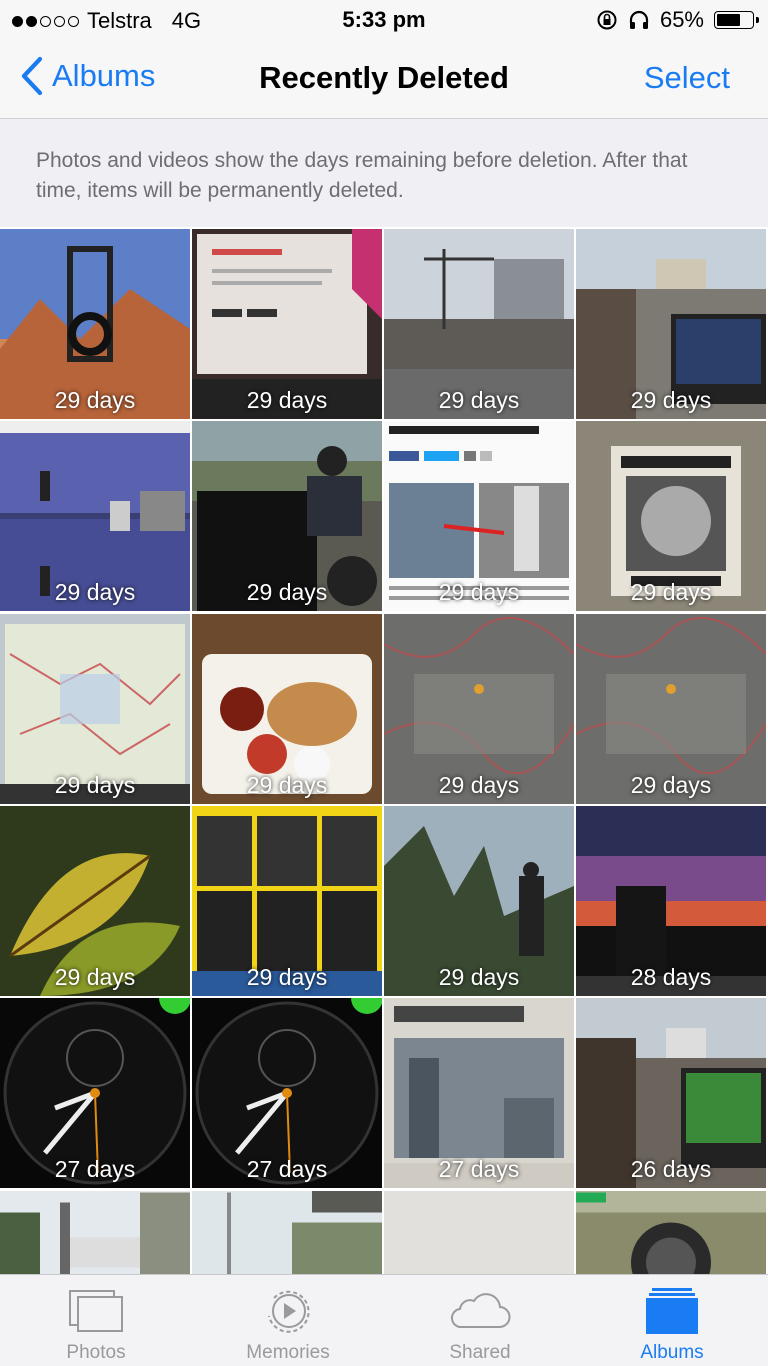 The height and width of the screenshot is (1366, 768). I want to click on status-right: 65%, so click(677, 20).